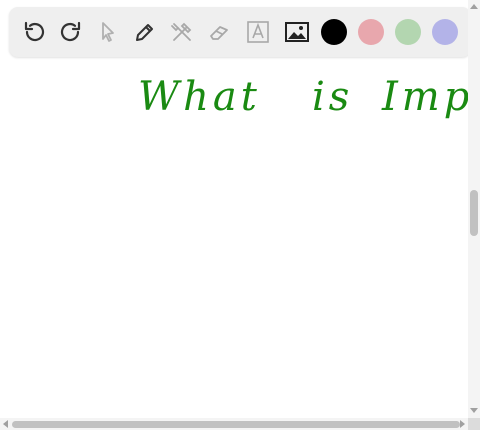 This screenshot has height=430, width=480. I want to click on eraser-icon, so click(219, 33).